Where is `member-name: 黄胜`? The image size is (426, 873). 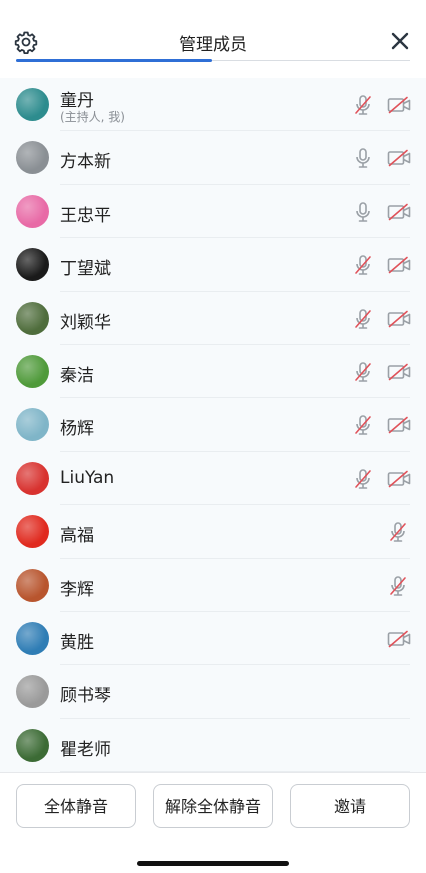
member-name: 黄胜 is located at coordinates (77, 642).